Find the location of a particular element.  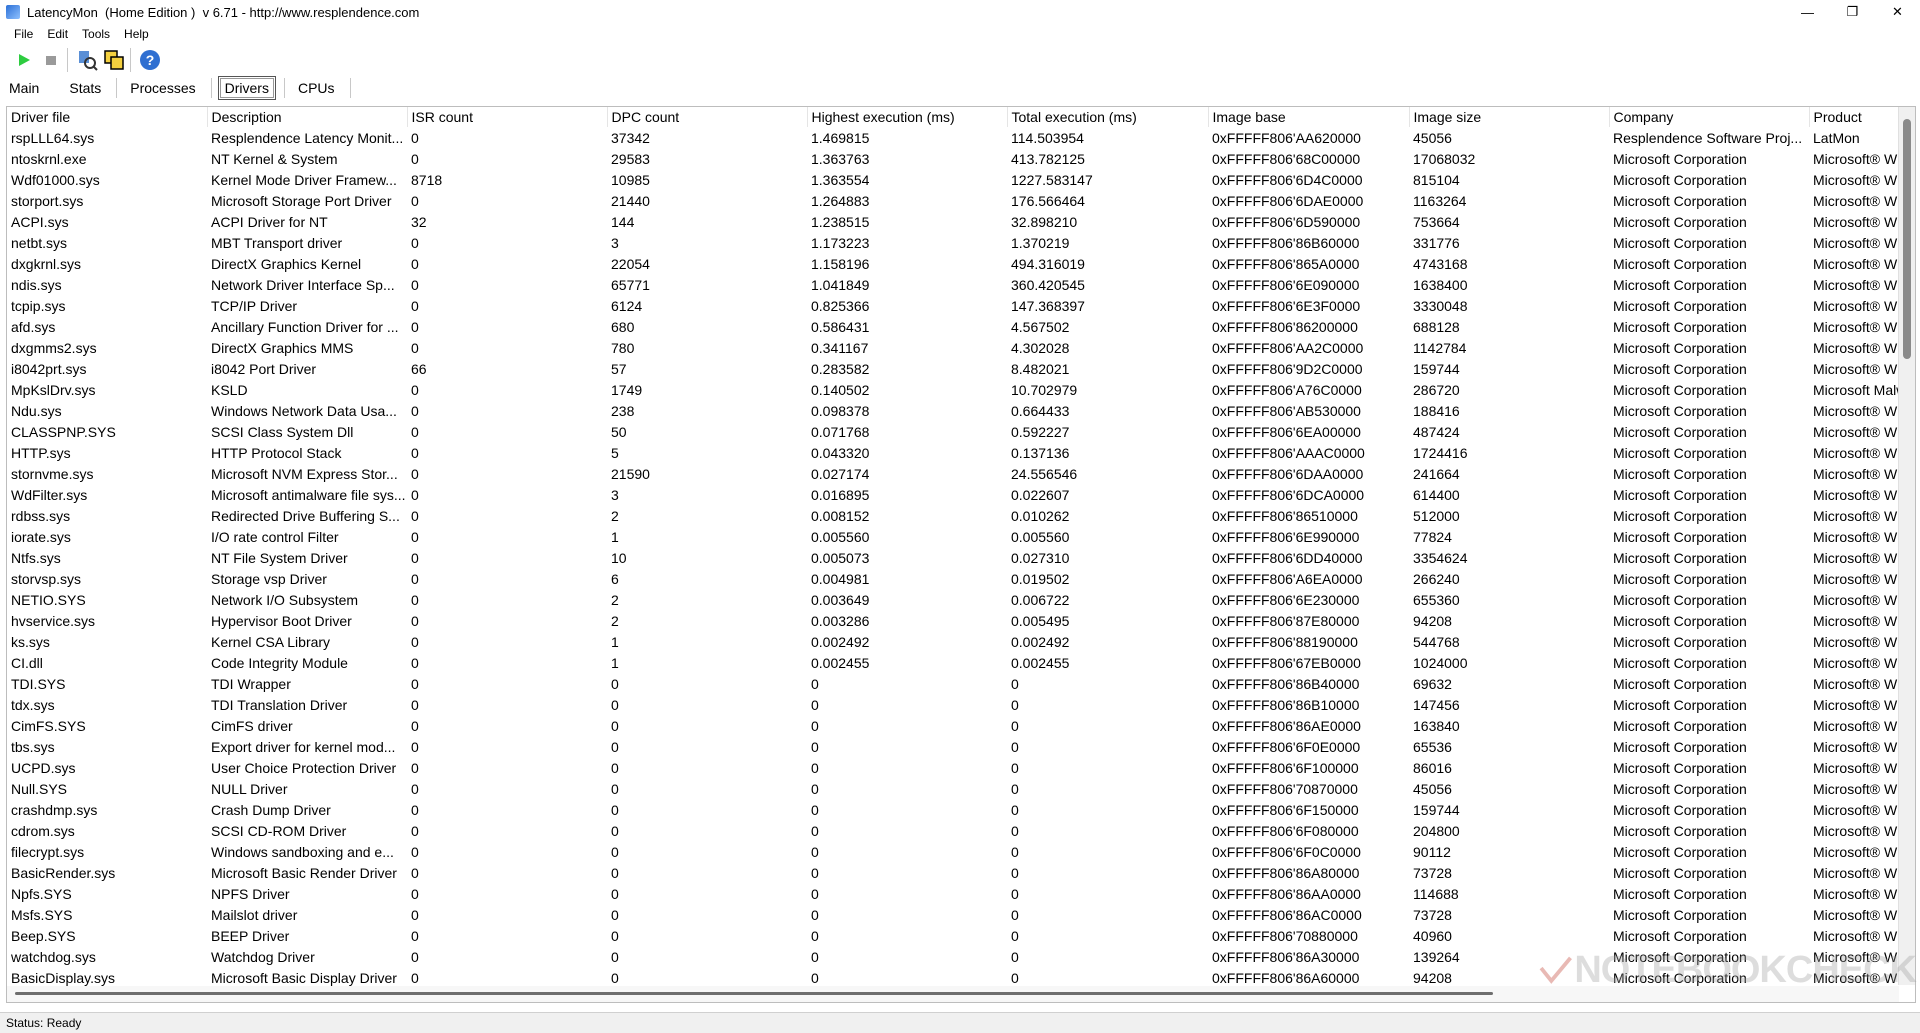

tab-stats: Stats is located at coordinates (85, 88).